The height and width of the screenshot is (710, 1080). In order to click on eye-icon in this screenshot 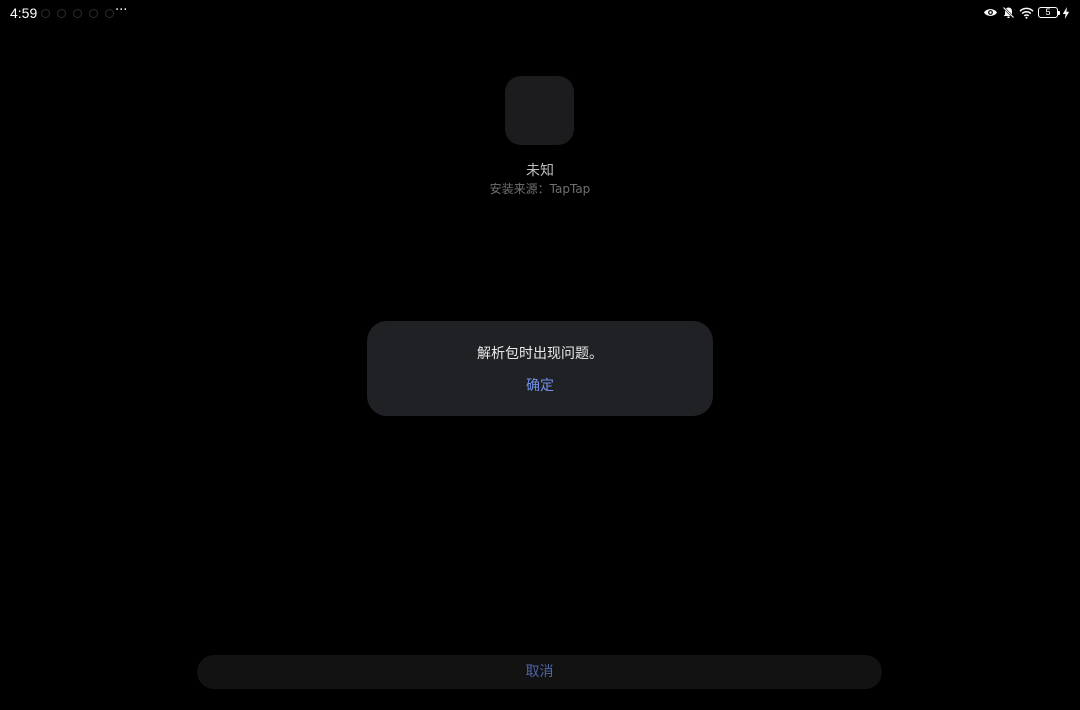, I will do `click(990, 12)`.